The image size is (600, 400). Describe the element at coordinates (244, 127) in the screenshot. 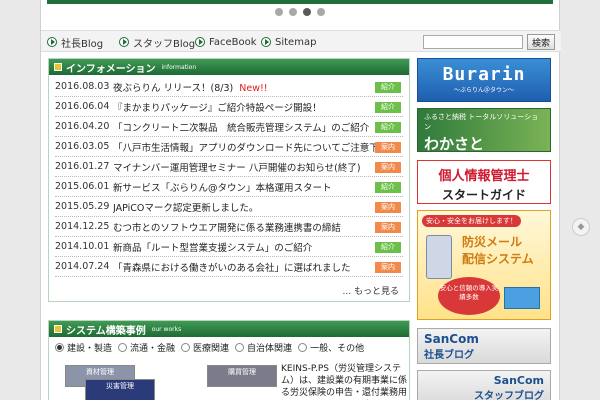

I see `news-title: 「コンクリート二次製品 統合販売管理システム」のご紹介` at that location.